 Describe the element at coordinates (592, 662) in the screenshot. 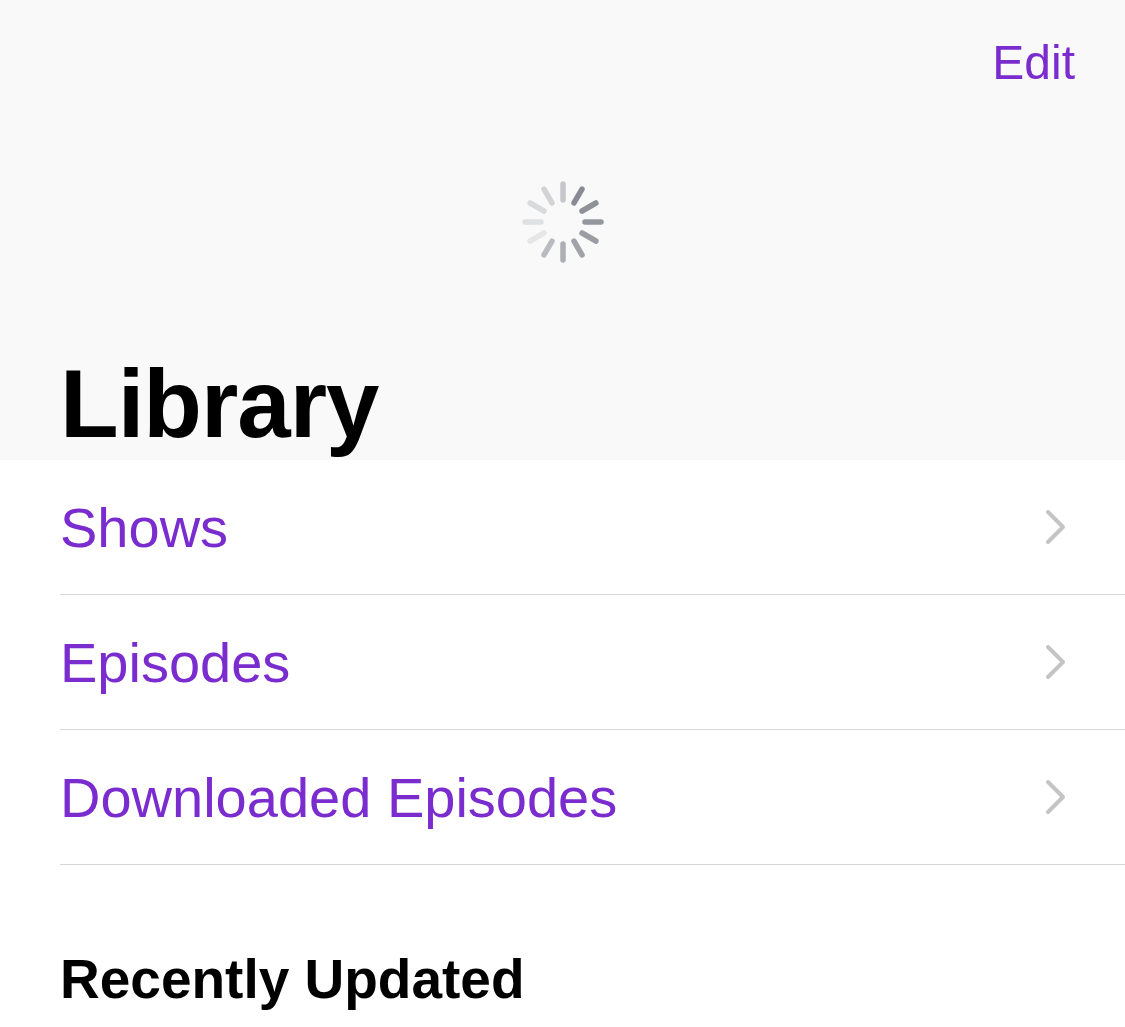

I see `library-row: Episodes` at that location.